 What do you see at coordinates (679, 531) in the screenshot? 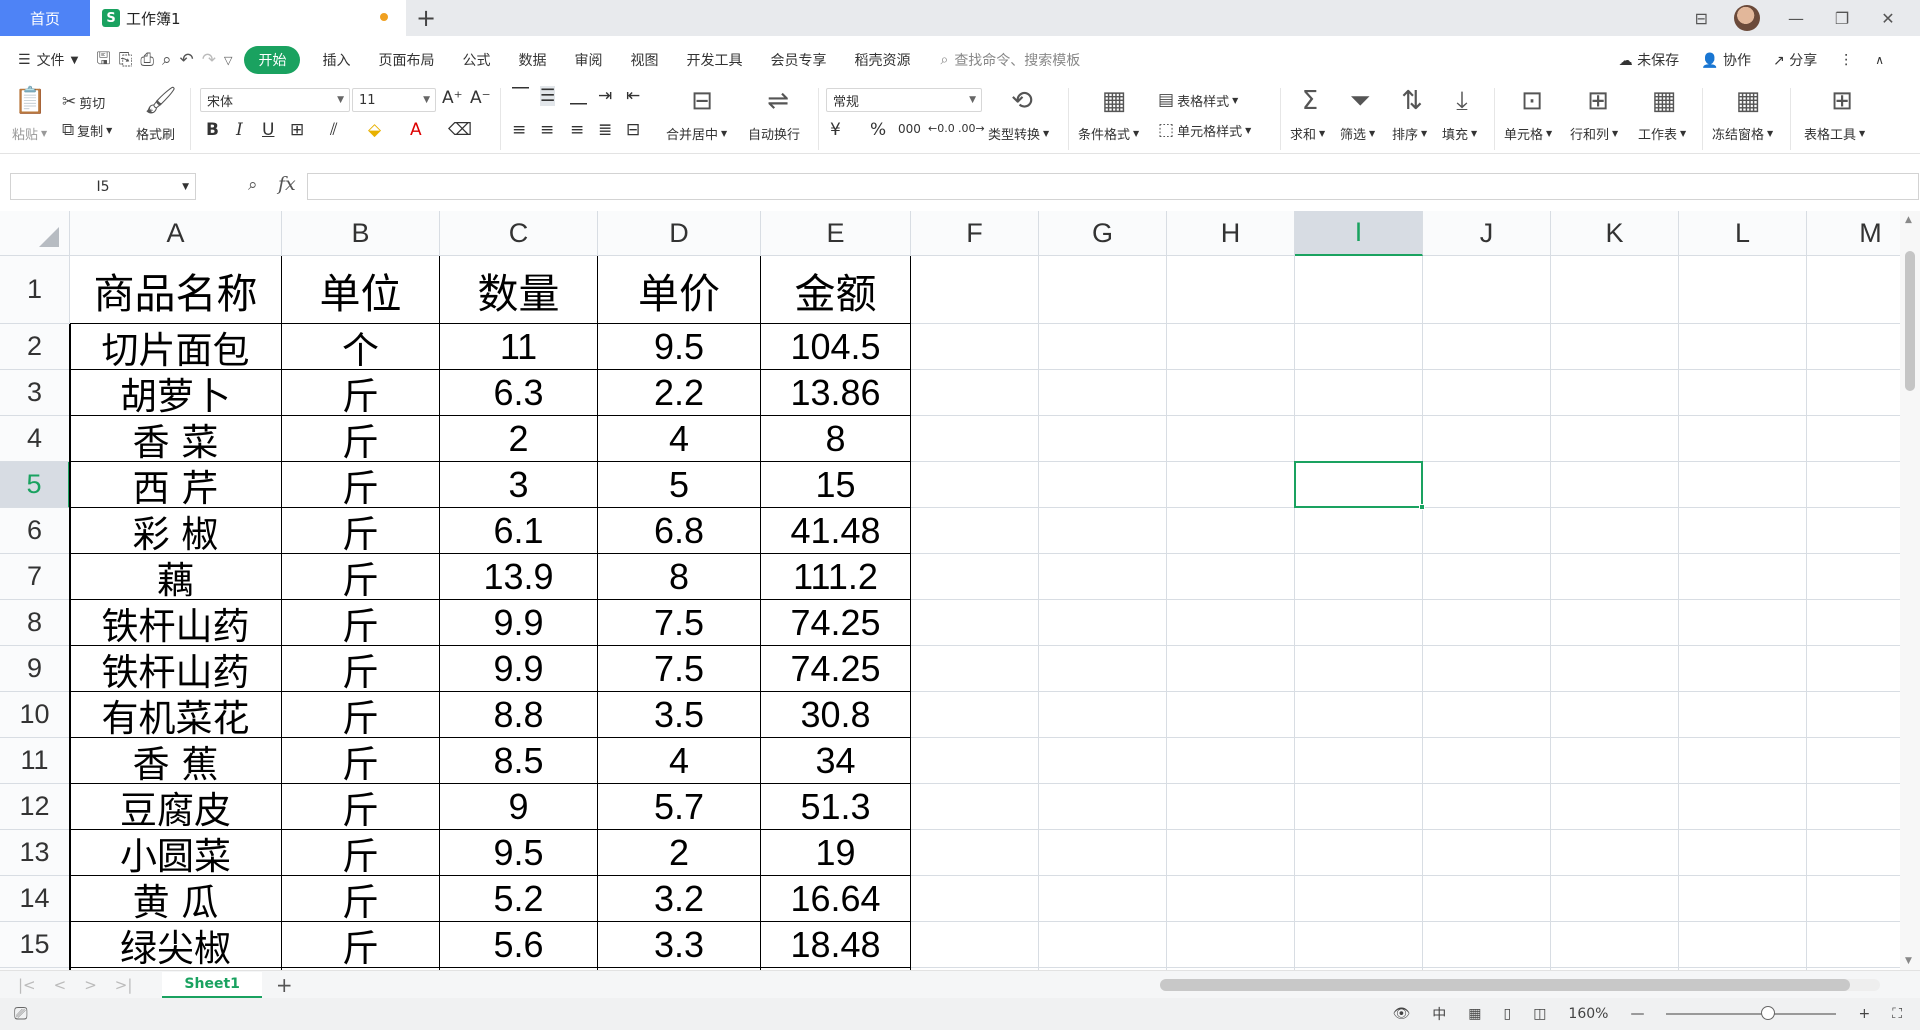
I see `cell: 6.8` at bounding box center [679, 531].